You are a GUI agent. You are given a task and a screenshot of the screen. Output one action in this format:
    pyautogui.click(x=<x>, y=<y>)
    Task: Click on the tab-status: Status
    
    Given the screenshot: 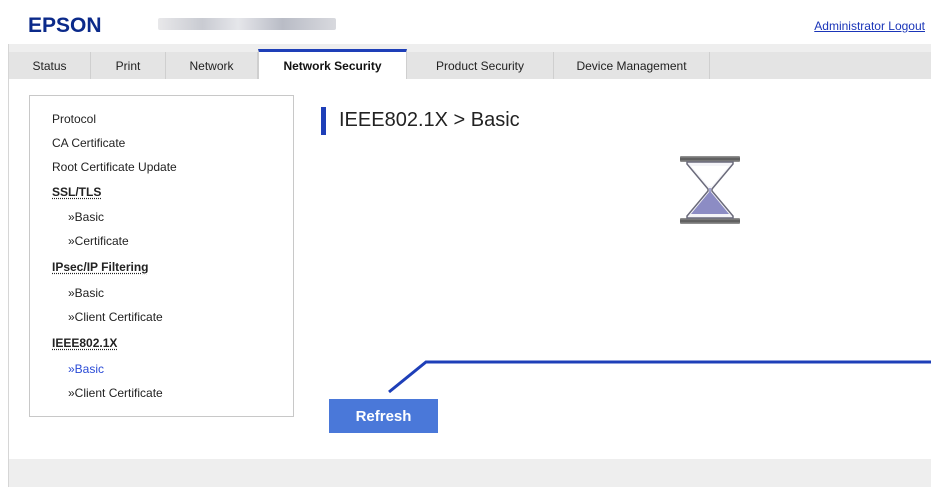 What is the action you would take?
    pyautogui.click(x=50, y=65)
    